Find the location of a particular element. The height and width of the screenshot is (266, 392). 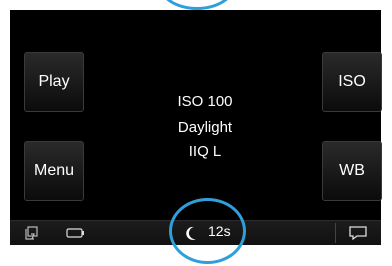

chat-icon is located at coordinates (357, 233).